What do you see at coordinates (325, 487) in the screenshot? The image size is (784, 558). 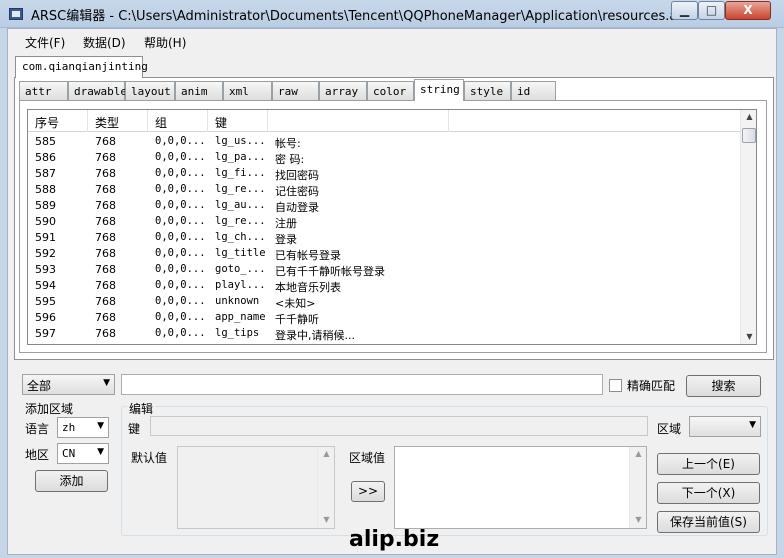 I see `default-value-scrollbar: ▲ ▼` at bounding box center [325, 487].